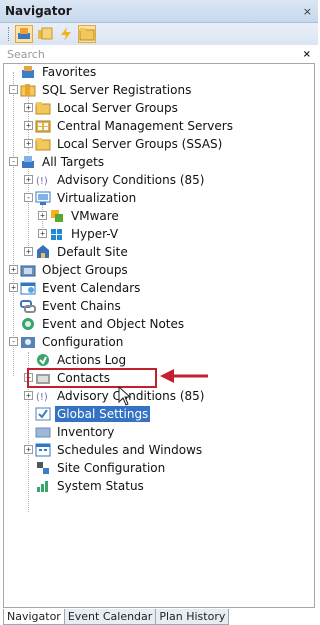 This screenshot has height=625, width=320. Describe the element at coordinates (43, 486) in the screenshot. I see `status-icon` at that location.